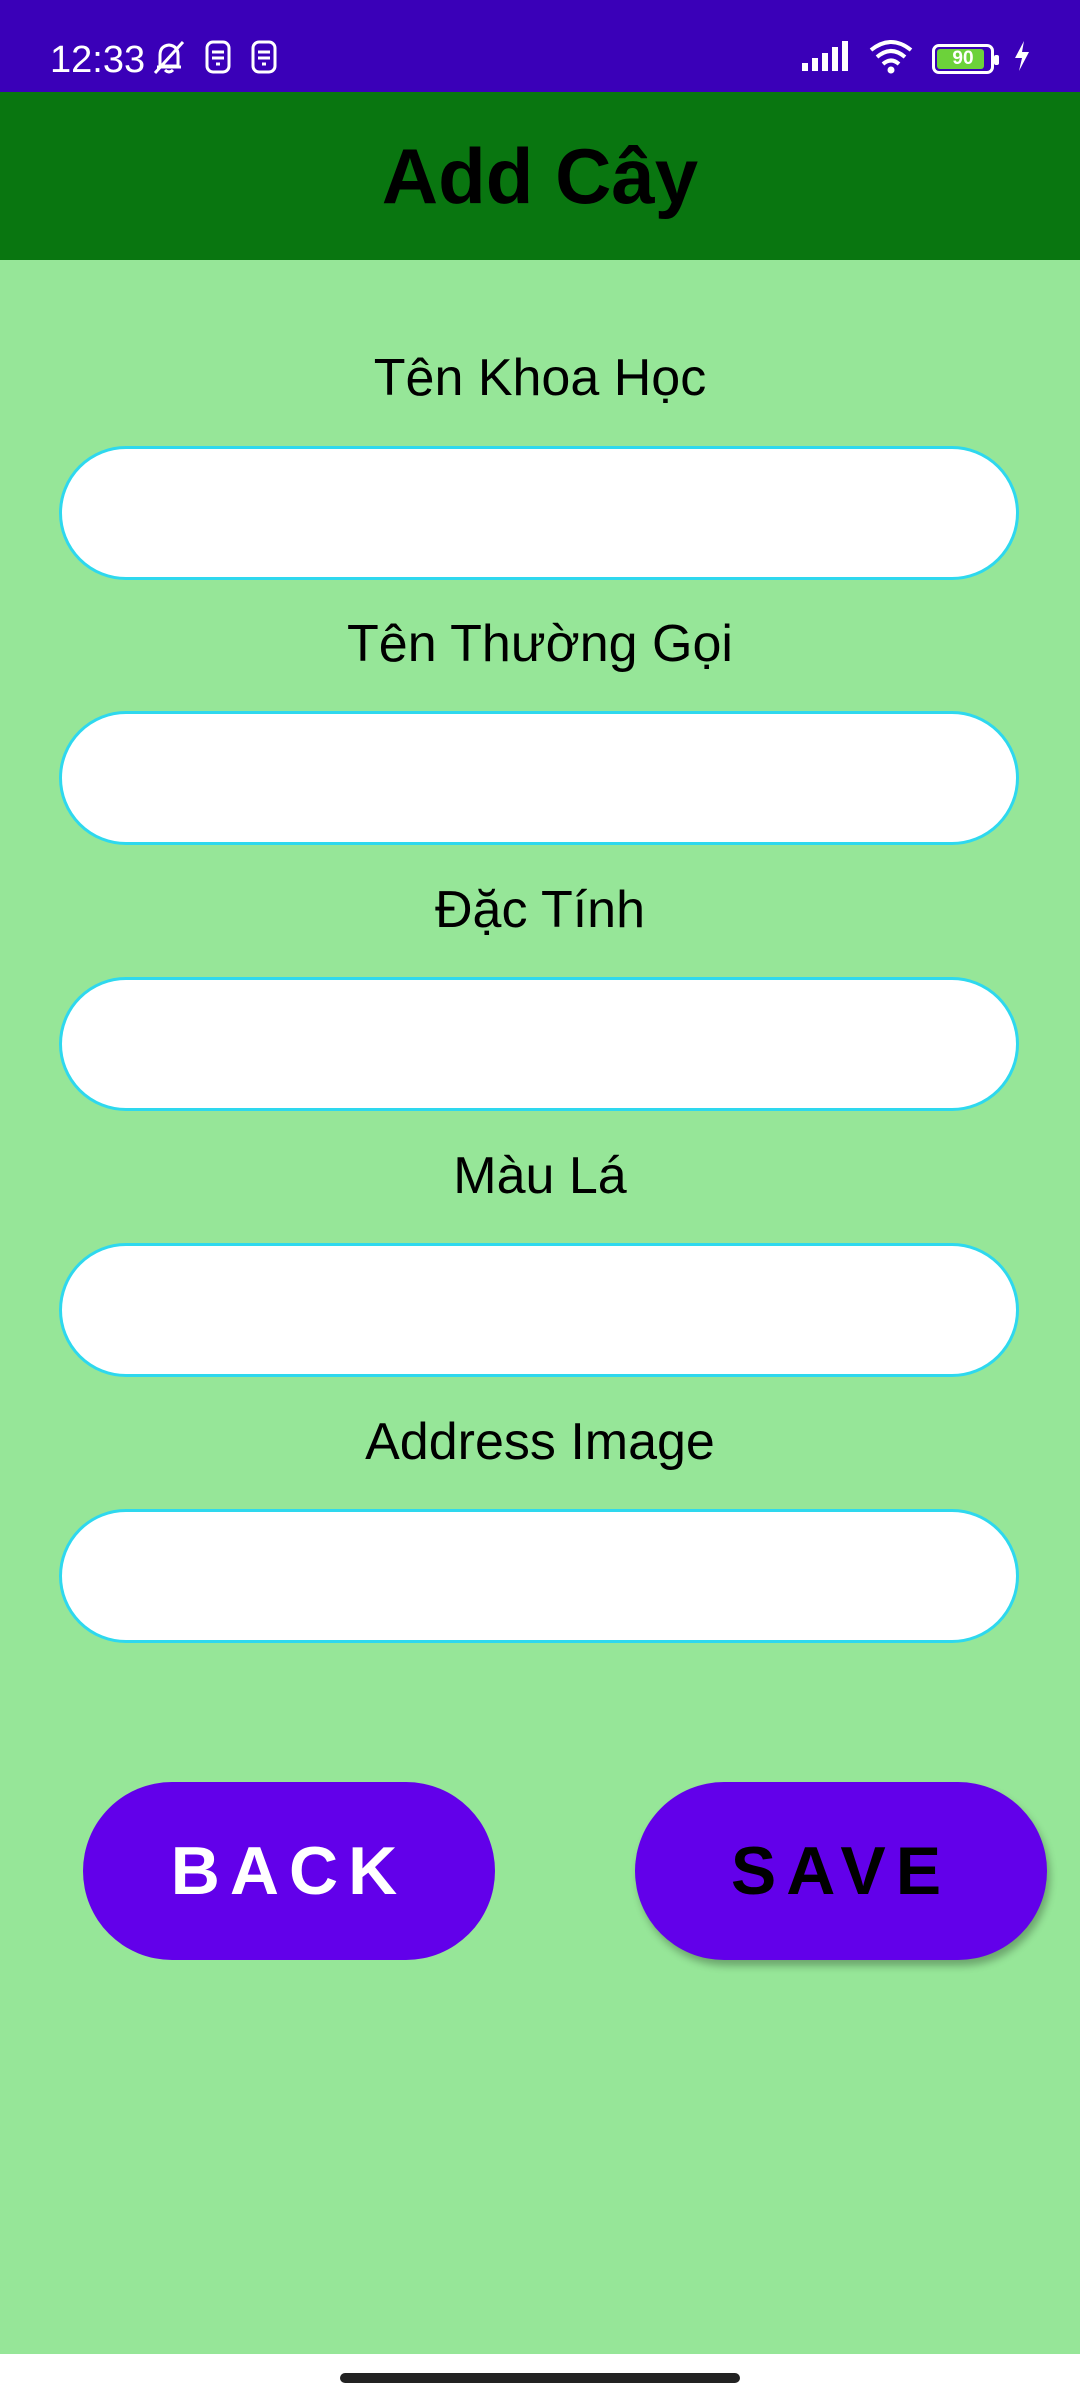 The height and width of the screenshot is (2400, 1080). I want to click on save-button: SAVE, so click(841, 1871).